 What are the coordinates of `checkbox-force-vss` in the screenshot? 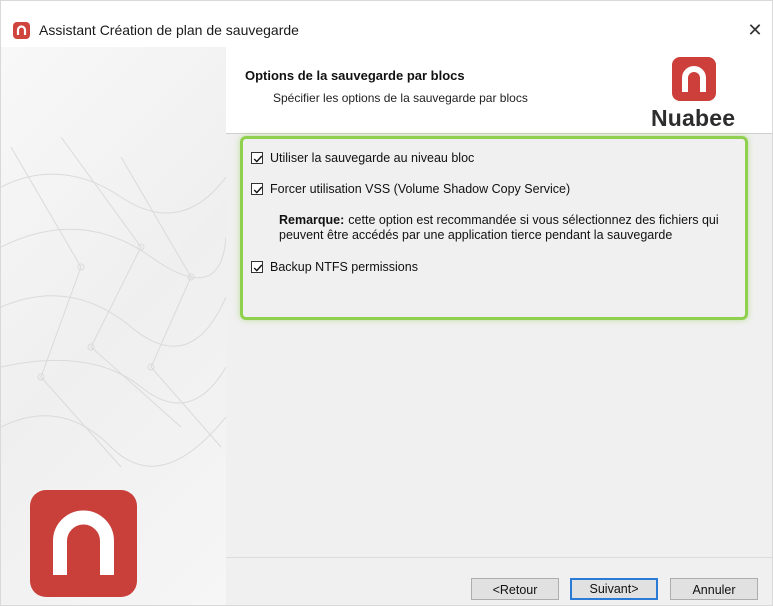 It's located at (257, 189).